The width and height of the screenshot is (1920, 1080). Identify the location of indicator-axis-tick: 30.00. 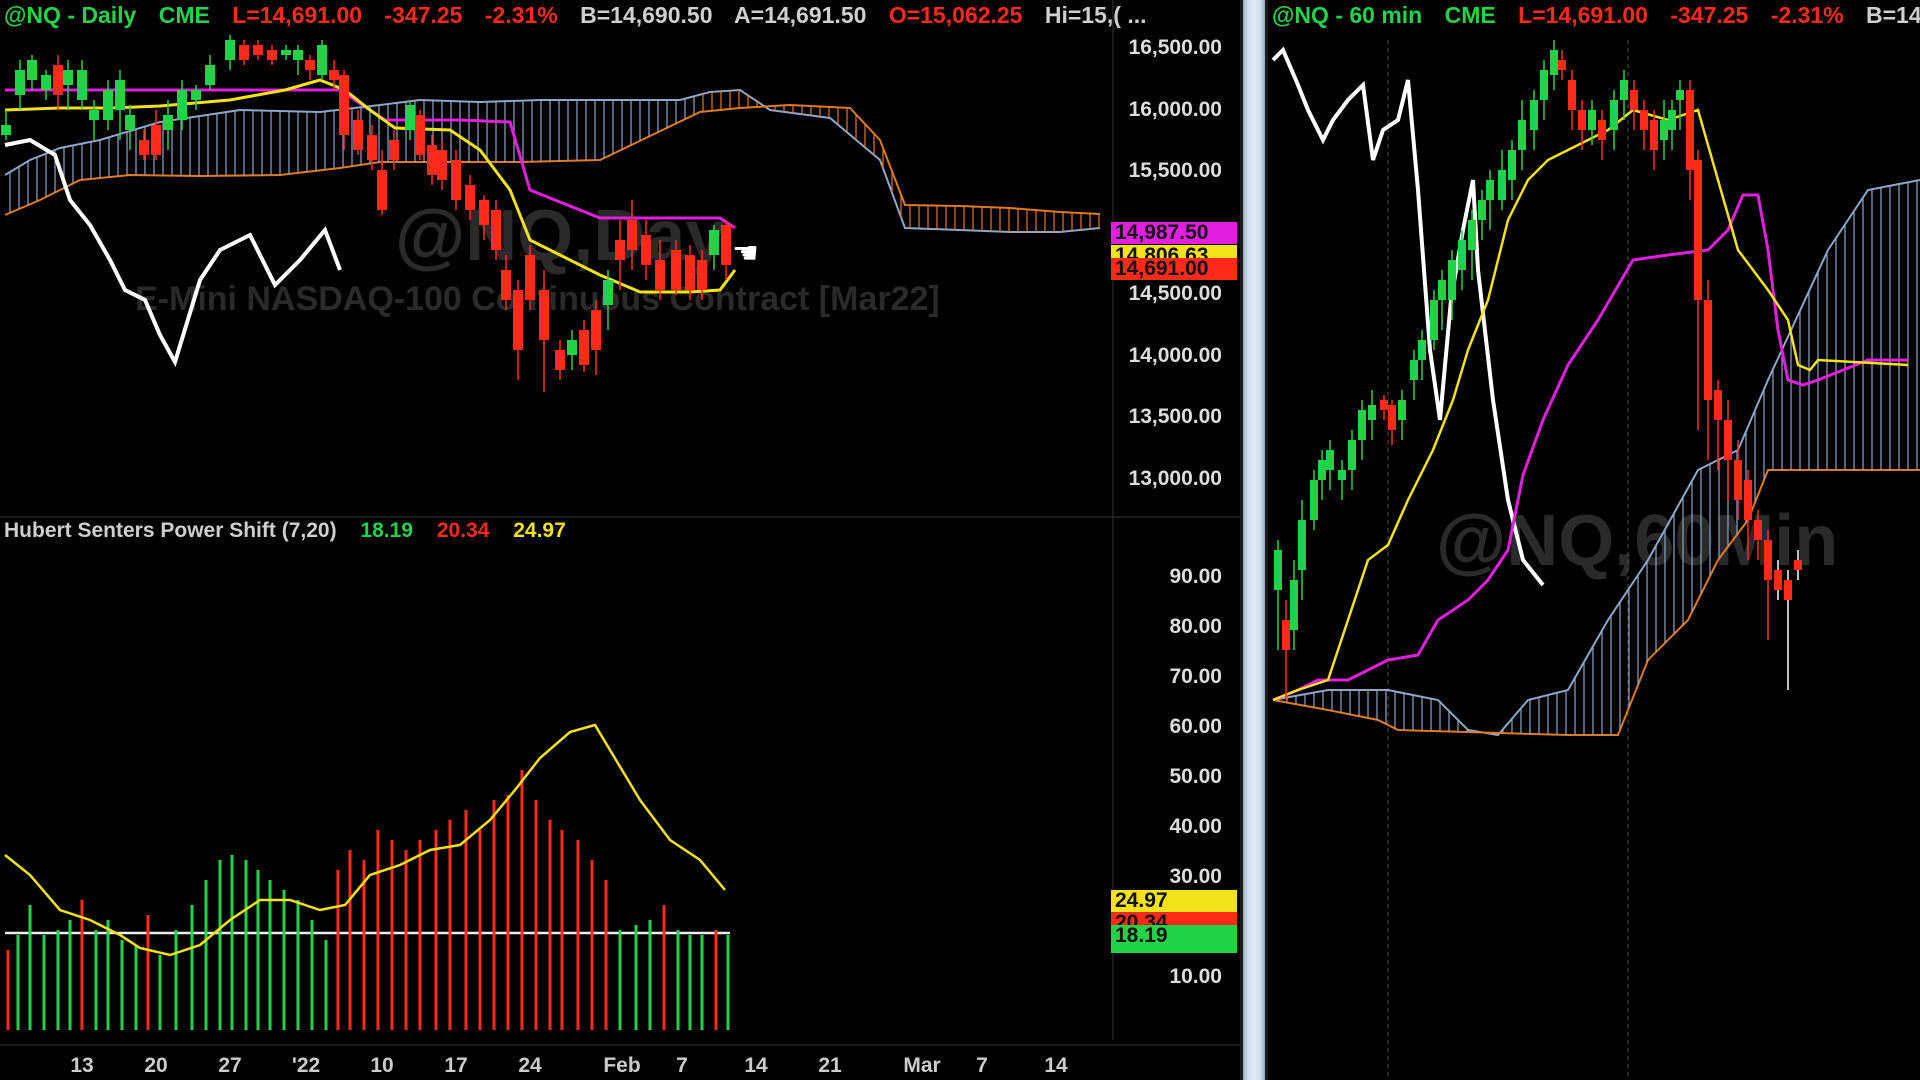
(1195, 876).